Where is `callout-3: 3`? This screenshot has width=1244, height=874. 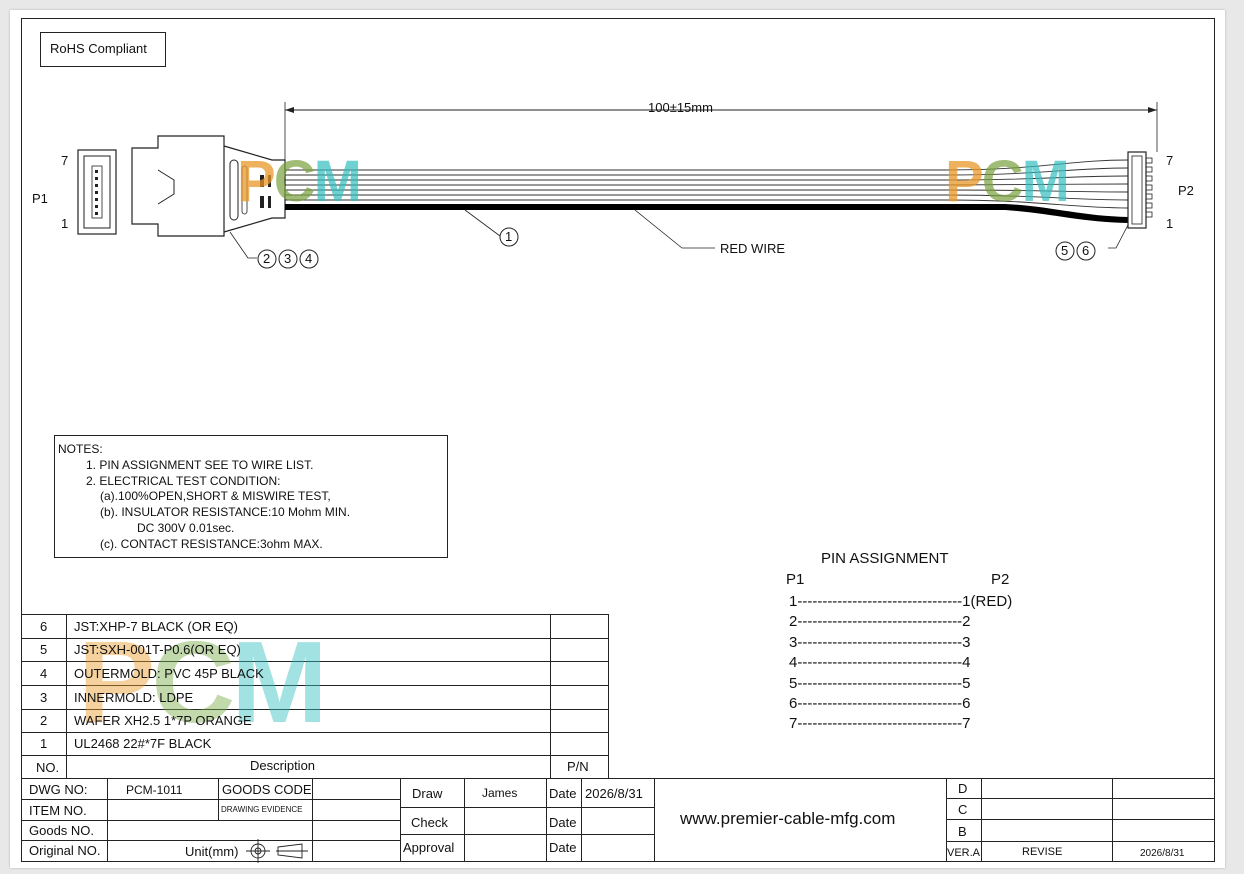 callout-3: 3 is located at coordinates (288, 258).